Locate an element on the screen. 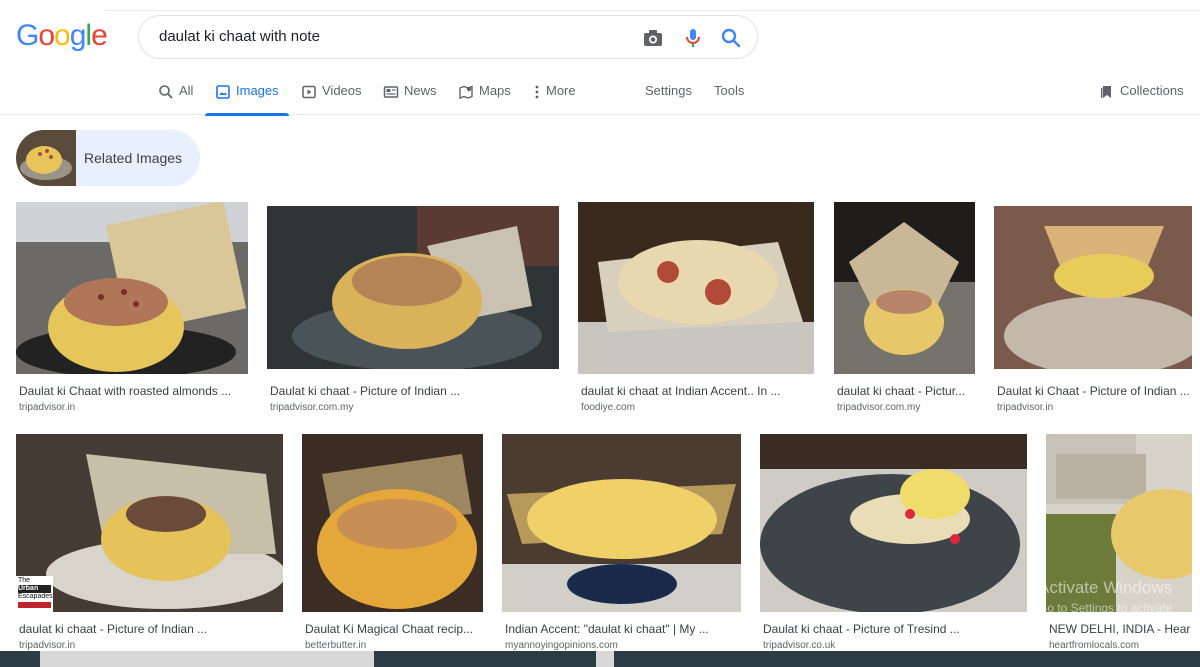 This screenshot has width=1200, height=667. tab-images: Images is located at coordinates (247, 99).